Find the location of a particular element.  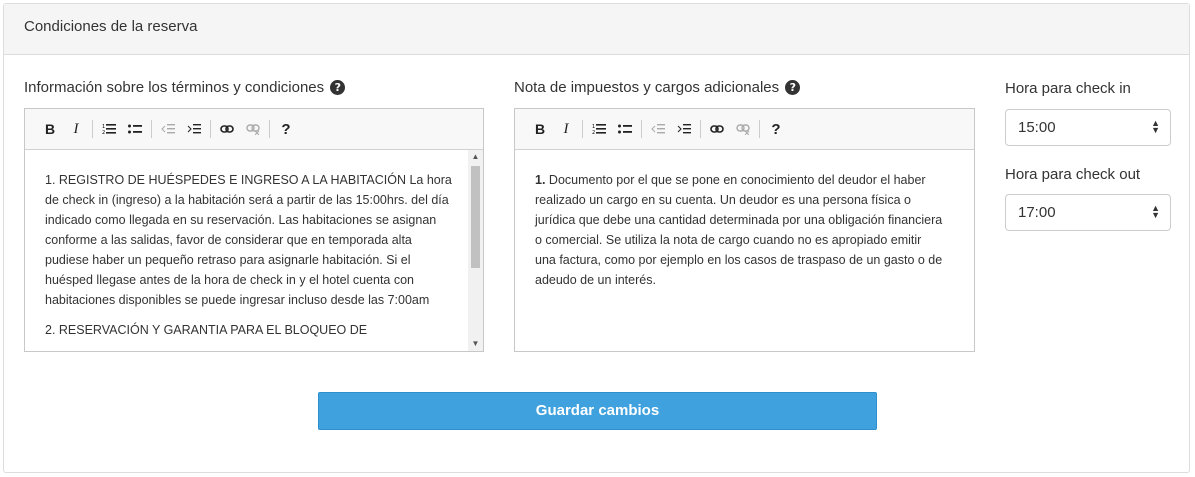

terms-scrollbar: ▲ ▼ is located at coordinates (475, 250).